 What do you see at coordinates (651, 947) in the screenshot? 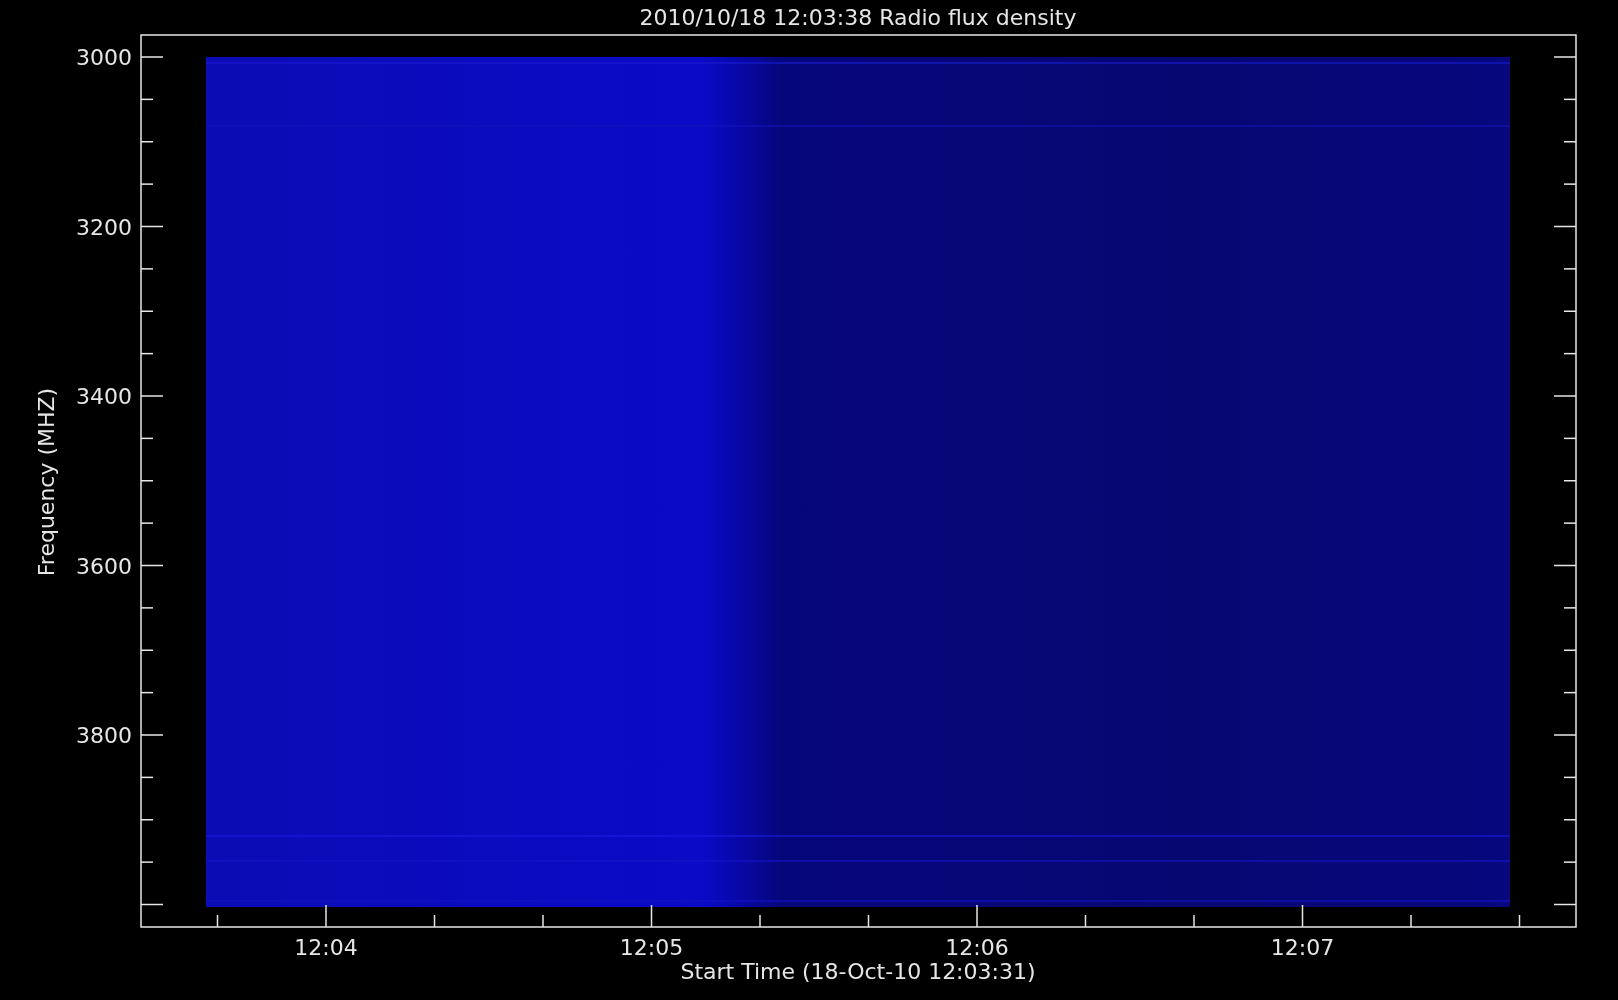
I see `x-tick-label: 12:05` at bounding box center [651, 947].